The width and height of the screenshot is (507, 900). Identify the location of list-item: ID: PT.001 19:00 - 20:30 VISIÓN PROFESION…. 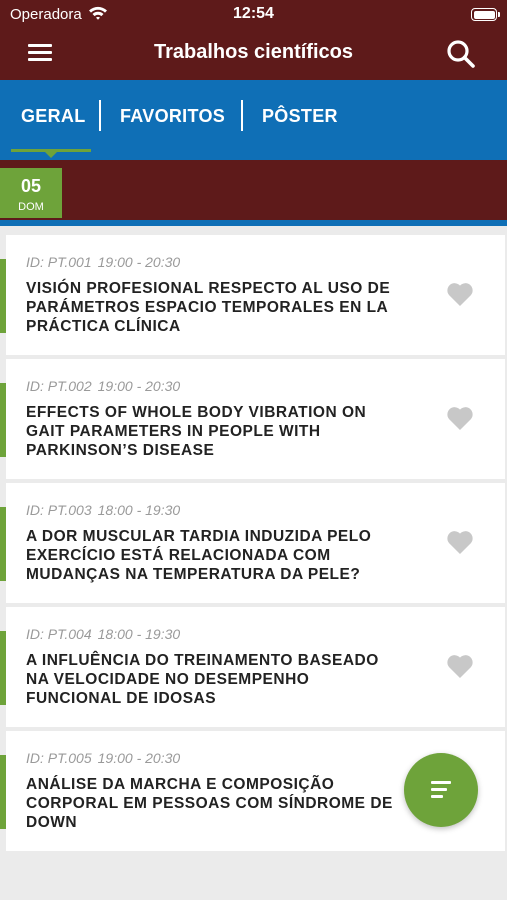
(252, 295).